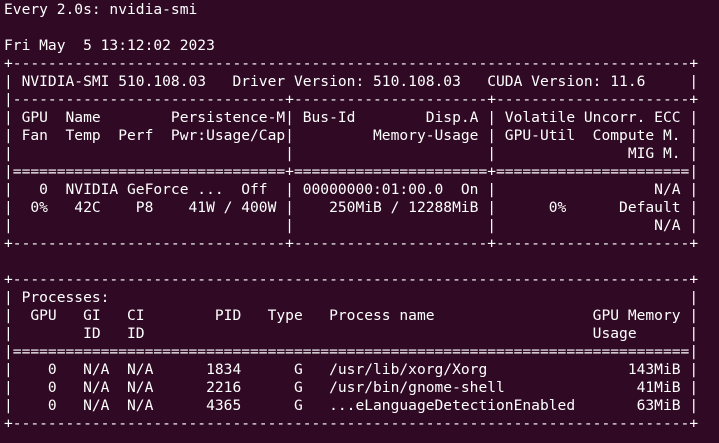 This screenshot has width=719, height=443. Describe the element at coordinates (351, 333) in the screenshot. I see `processes-header-row-2: | ID ID Usage |` at that location.